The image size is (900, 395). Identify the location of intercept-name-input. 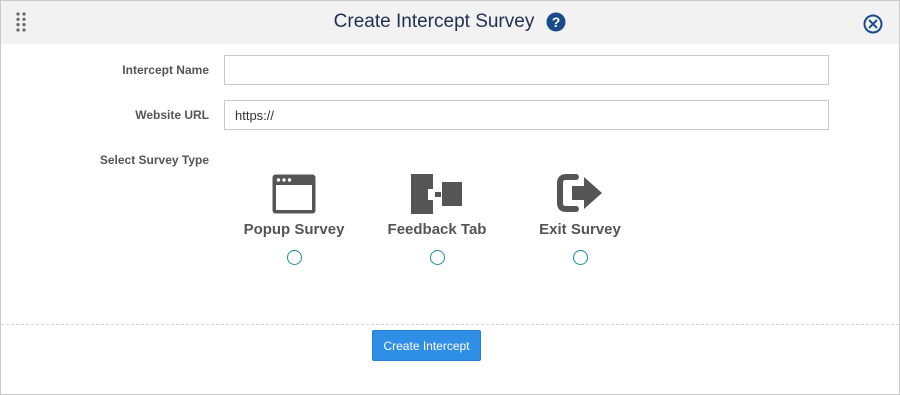
(526, 70).